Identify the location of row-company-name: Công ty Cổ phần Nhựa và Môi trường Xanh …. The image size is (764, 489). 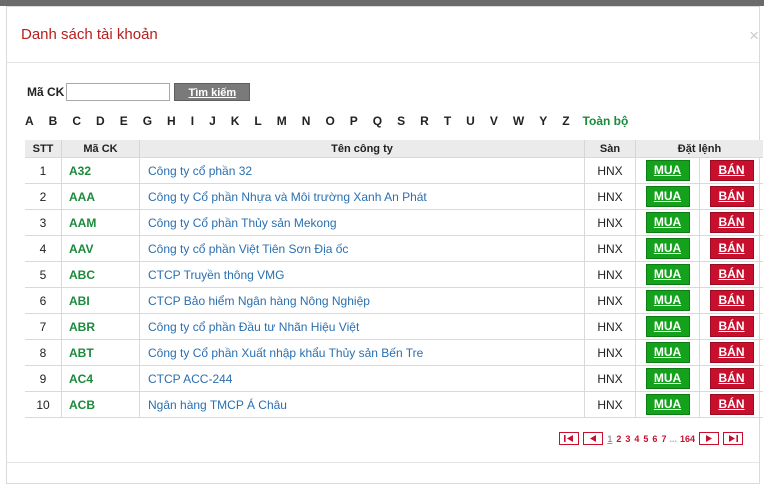
(362, 196).